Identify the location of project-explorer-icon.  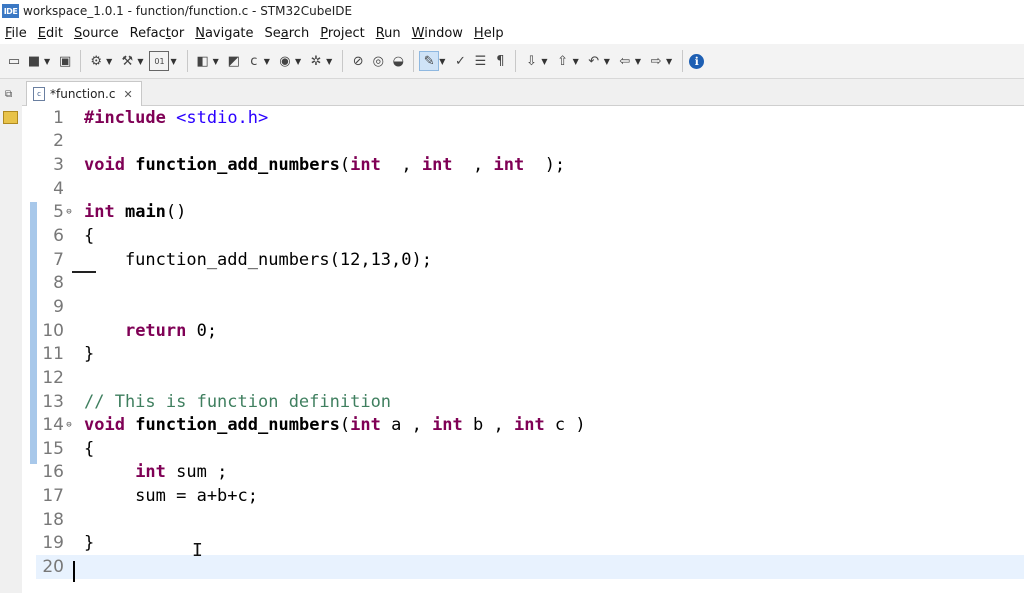
(10, 117).